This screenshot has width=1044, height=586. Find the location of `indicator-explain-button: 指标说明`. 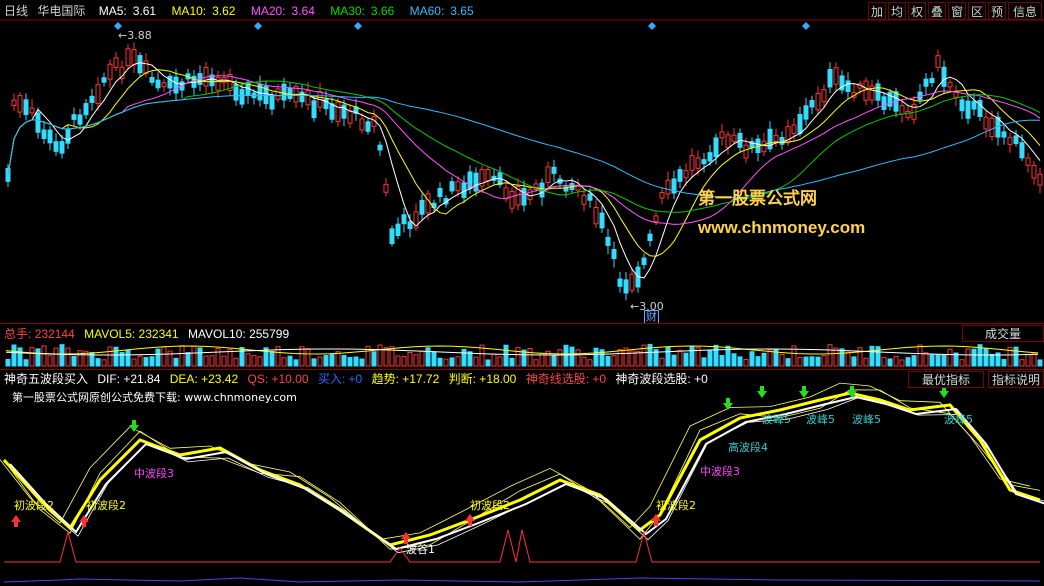

indicator-explain-button: 指标说明 is located at coordinates (1016, 379).